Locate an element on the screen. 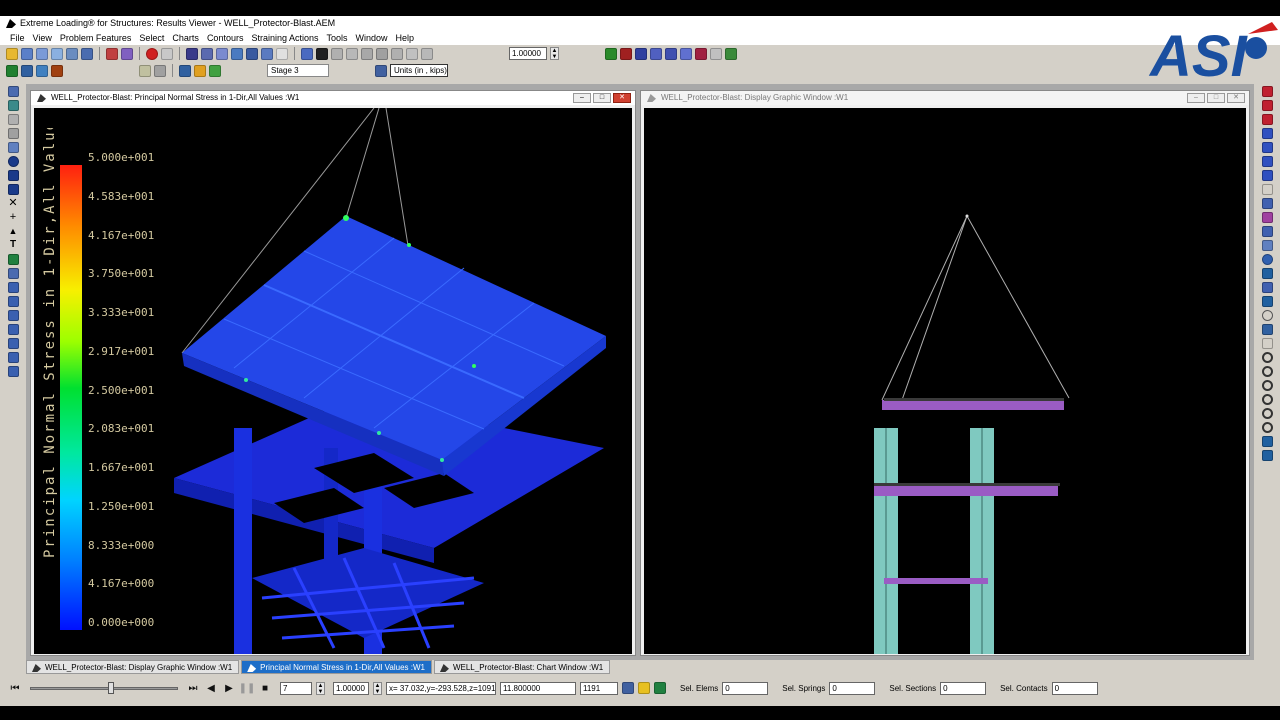  pan-hand-icon is located at coordinates (1267, 343).